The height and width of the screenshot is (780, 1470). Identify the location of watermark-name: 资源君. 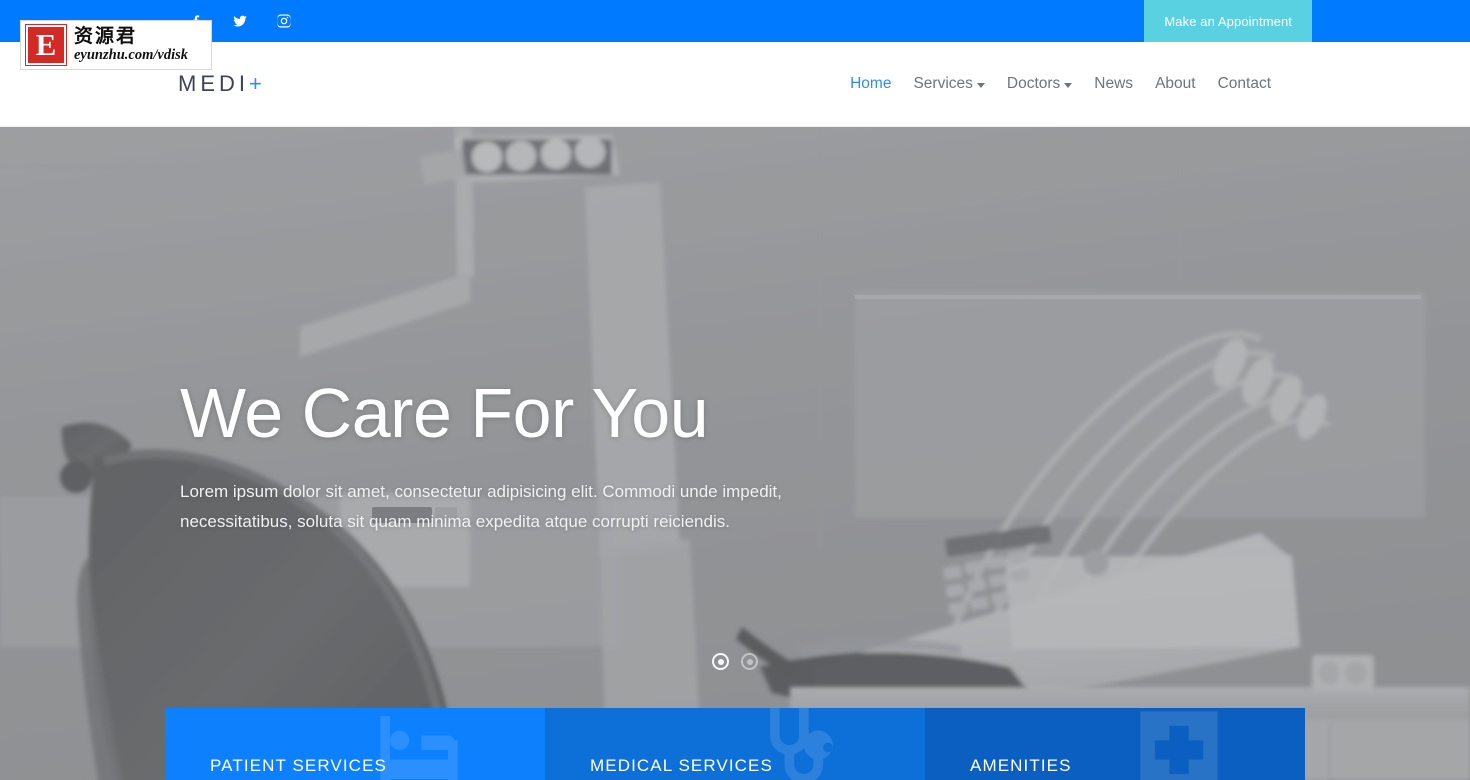
(106, 35).